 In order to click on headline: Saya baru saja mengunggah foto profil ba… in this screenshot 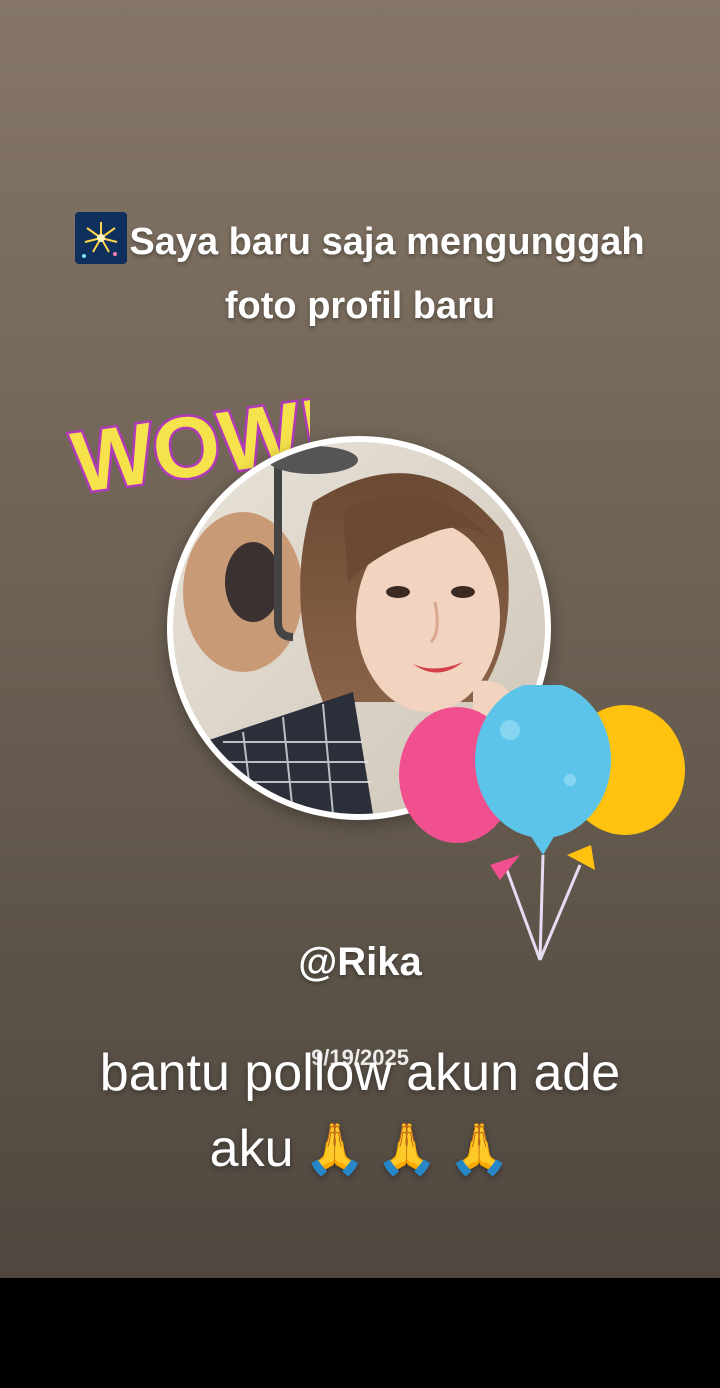, I will do `click(360, 274)`.